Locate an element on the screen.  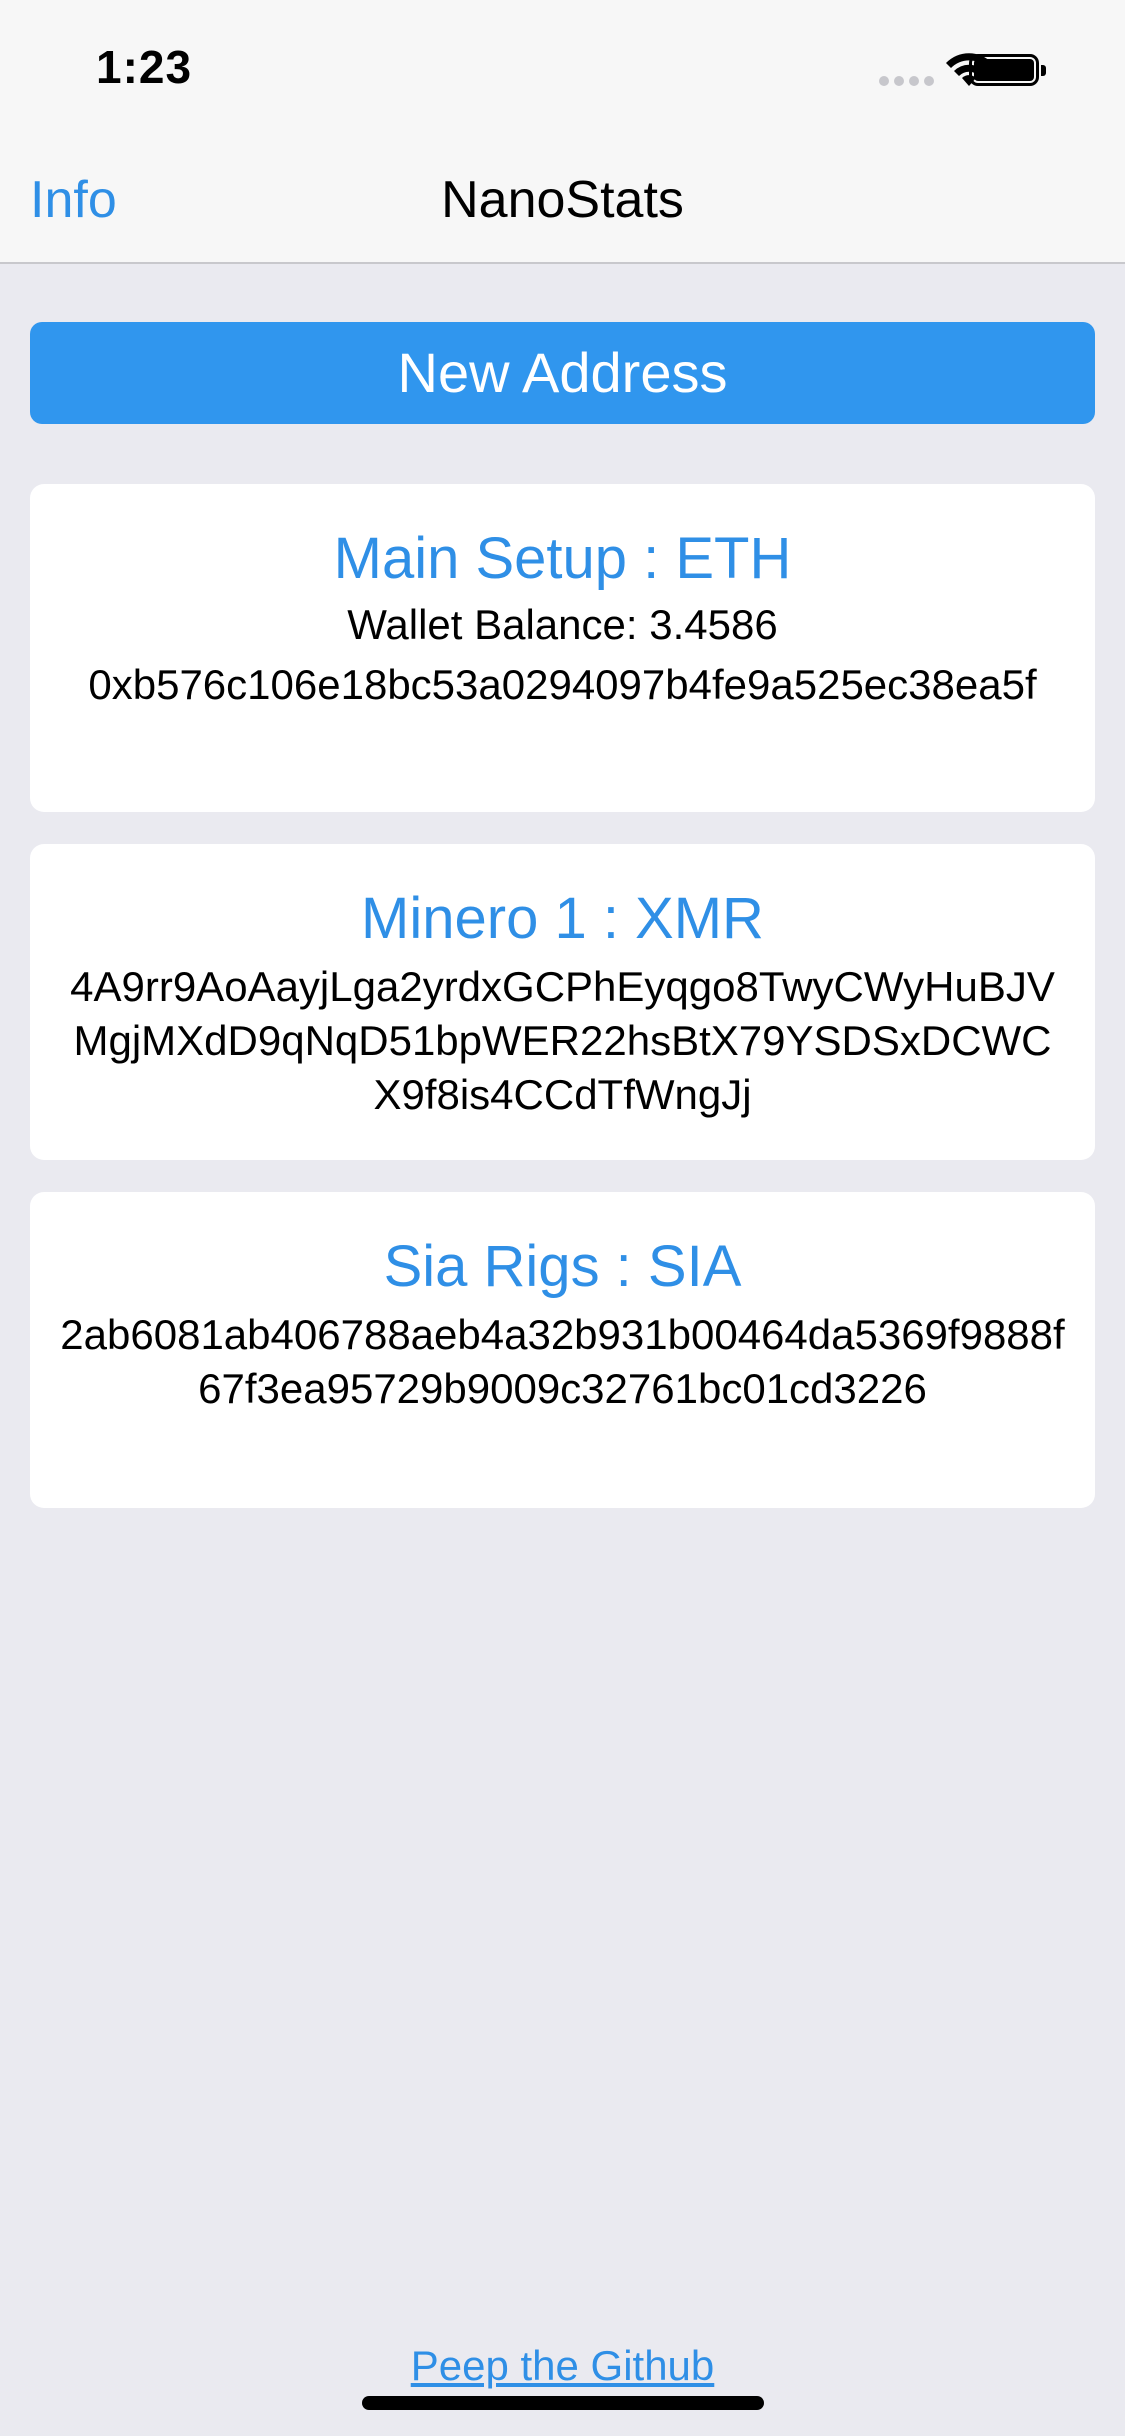
status-bar: 1:23 is located at coordinates (562, 70).